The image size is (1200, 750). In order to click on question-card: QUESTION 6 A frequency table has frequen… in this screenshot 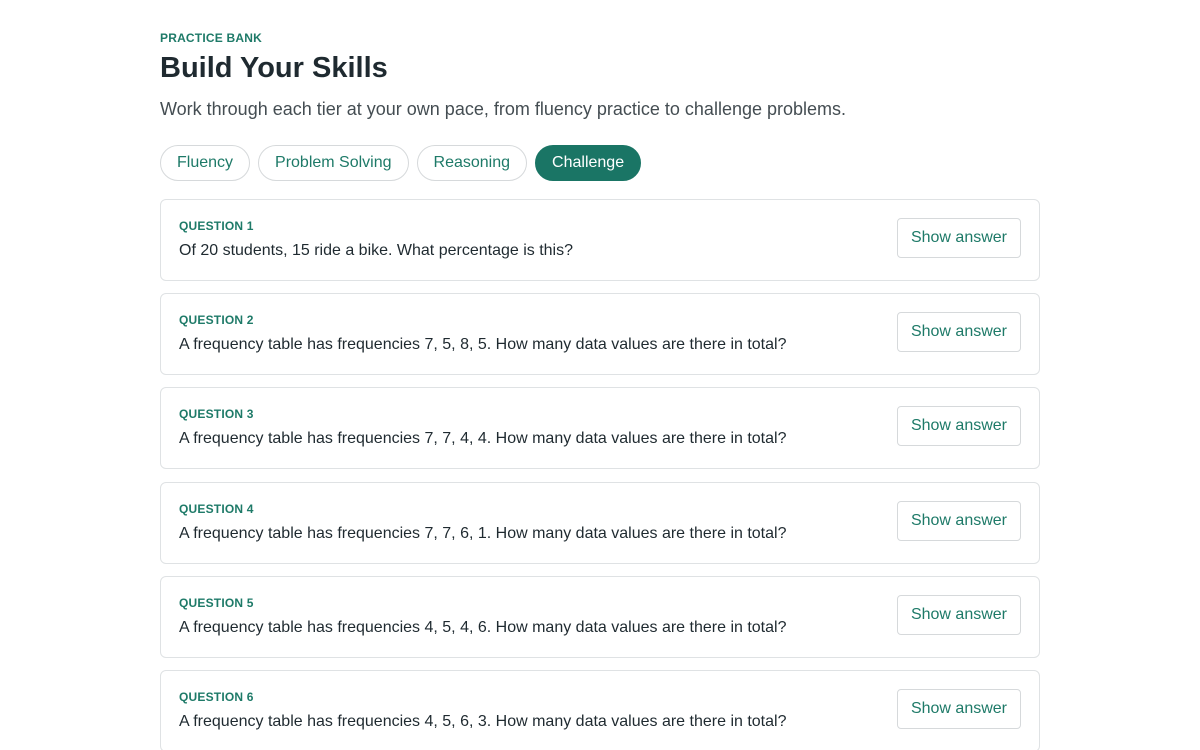, I will do `click(600, 710)`.